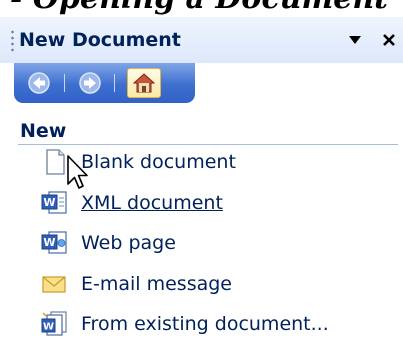 Image resolution: width=403 pixels, height=343 pixels. I want to click on home-icon, so click(144, 83).